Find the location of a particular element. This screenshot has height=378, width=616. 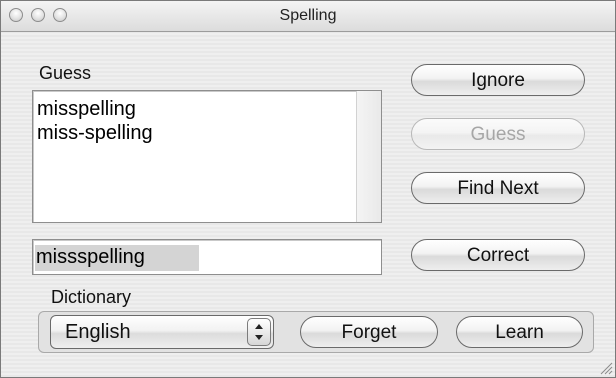

word-field is located at coordinates (207, 257).